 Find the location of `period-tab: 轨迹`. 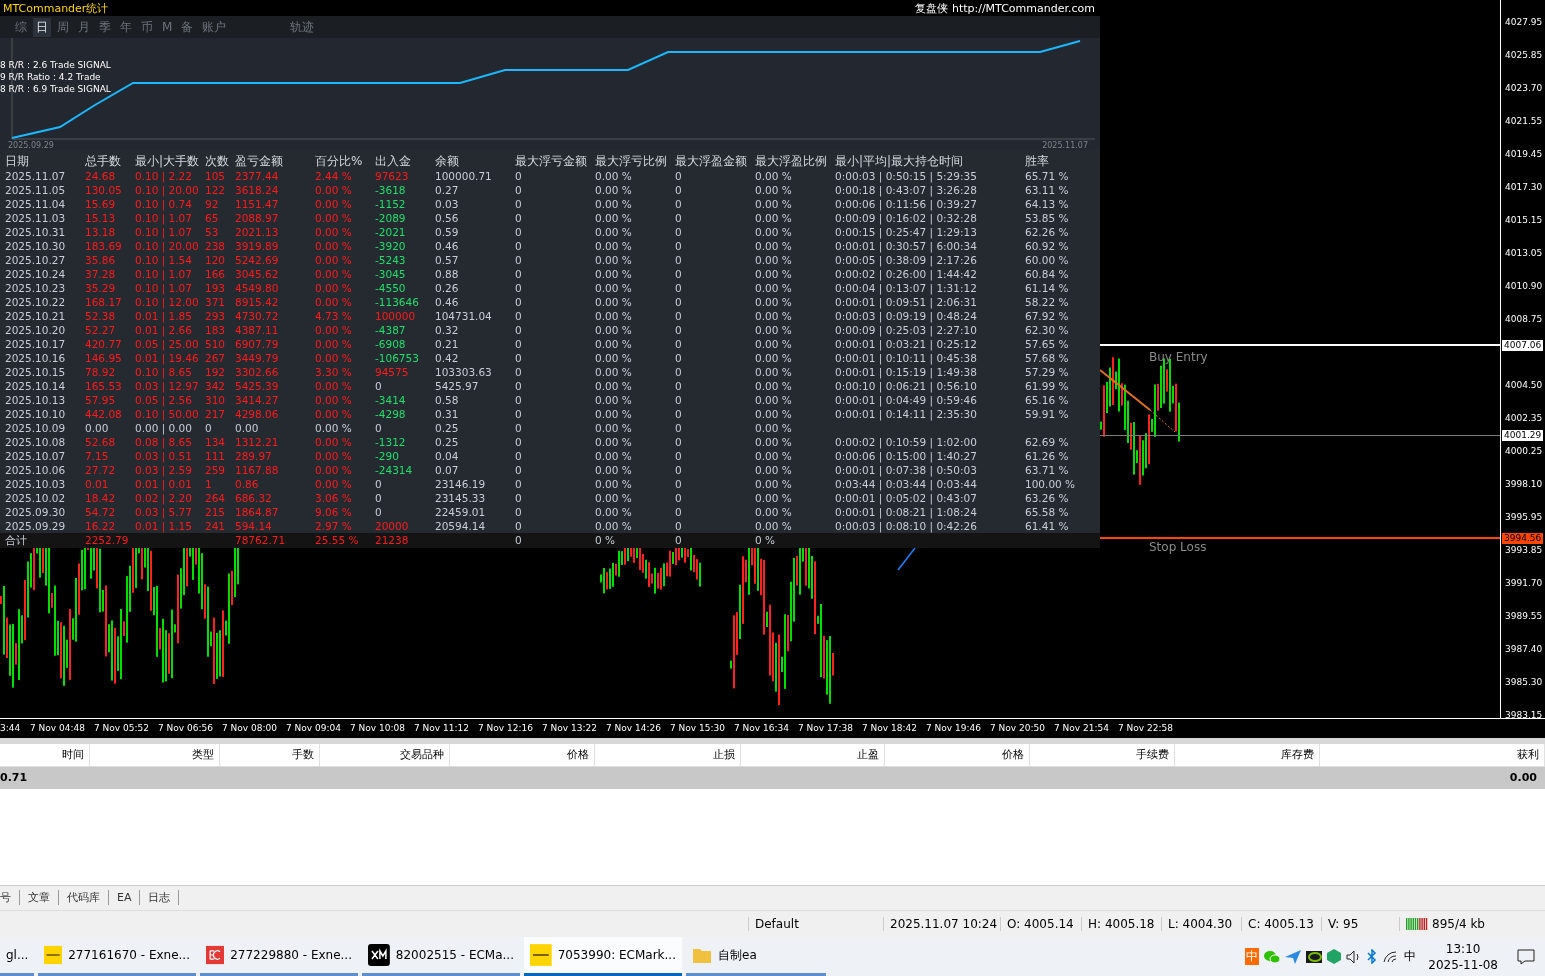

period-tab: 轨迹 is located at coordinates (302, 27).